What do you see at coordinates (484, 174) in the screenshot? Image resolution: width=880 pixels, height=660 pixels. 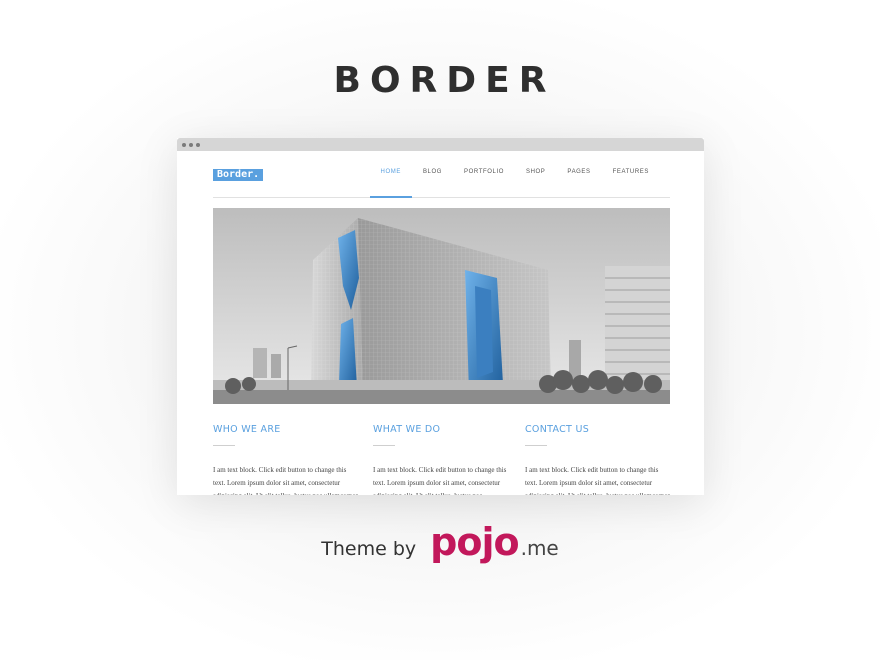 I see `nav-portfolio: PORTFOLIO` at bounding box center [484, 174].